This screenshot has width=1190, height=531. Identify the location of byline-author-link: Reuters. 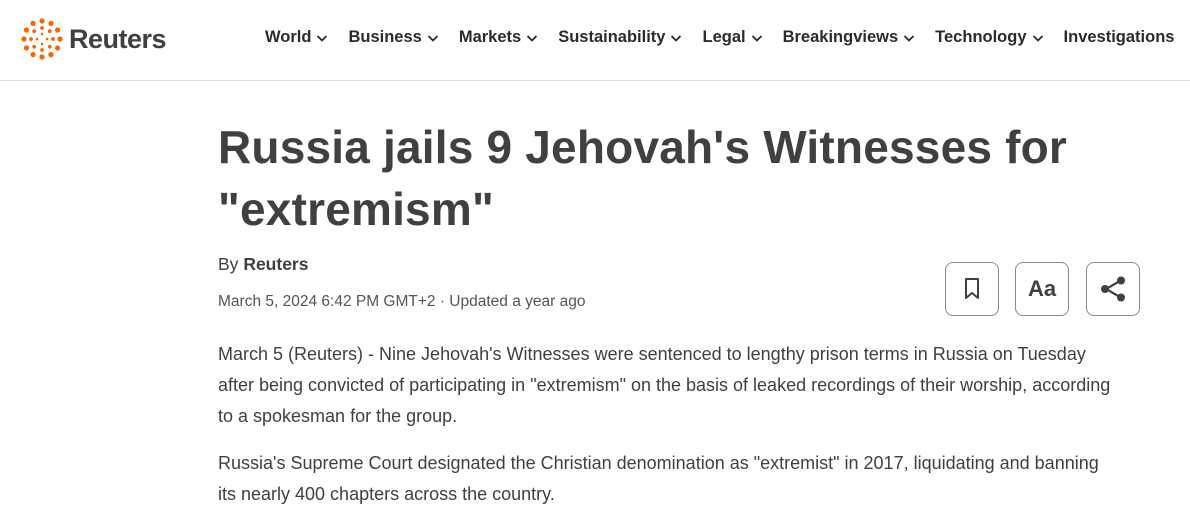
(275, 264).